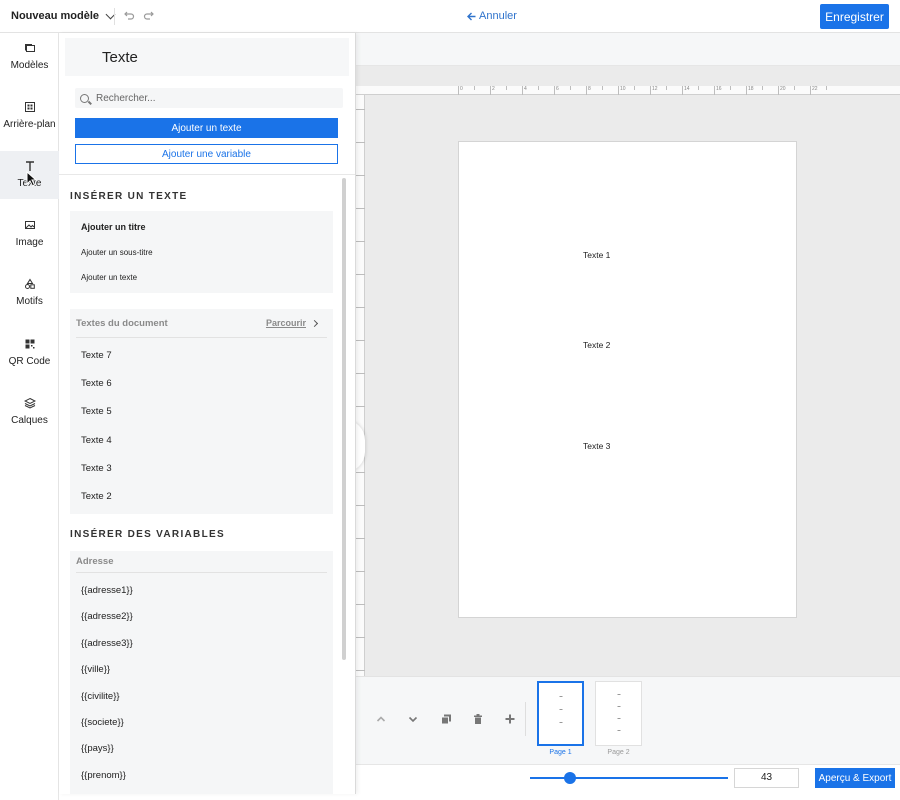 The width and height of the screenshot is (900, 800). What do you see at coordinates (96, 411) in the screenshot?
I see `document-text-item: Texte 5` at bounding box center [96, 411].